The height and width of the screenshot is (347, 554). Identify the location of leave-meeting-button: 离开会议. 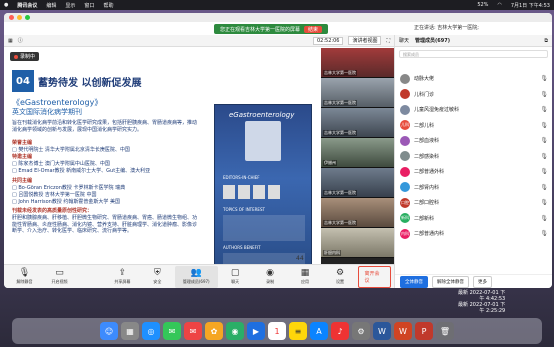
(374, 276).